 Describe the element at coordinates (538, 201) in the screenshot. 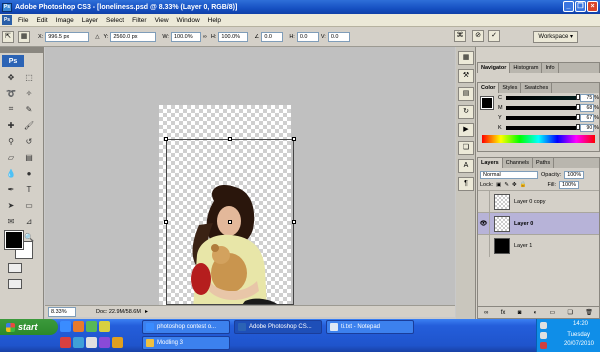

I see `layer-row: Layer 0 copy` at that location.